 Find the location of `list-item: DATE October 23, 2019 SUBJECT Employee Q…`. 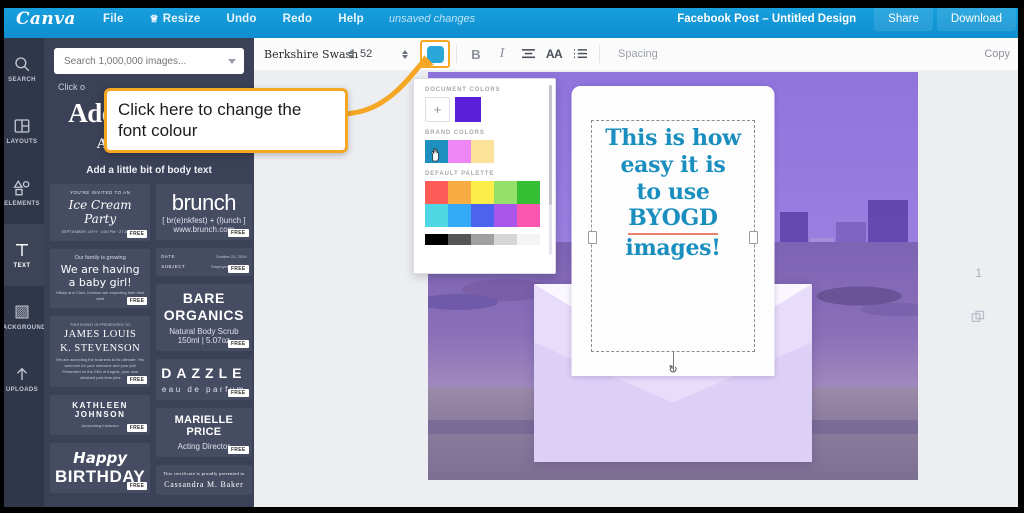

list-item: DATE October 23, 2019 SUBJECT Employee Q… is located at coordinates (204, 262).